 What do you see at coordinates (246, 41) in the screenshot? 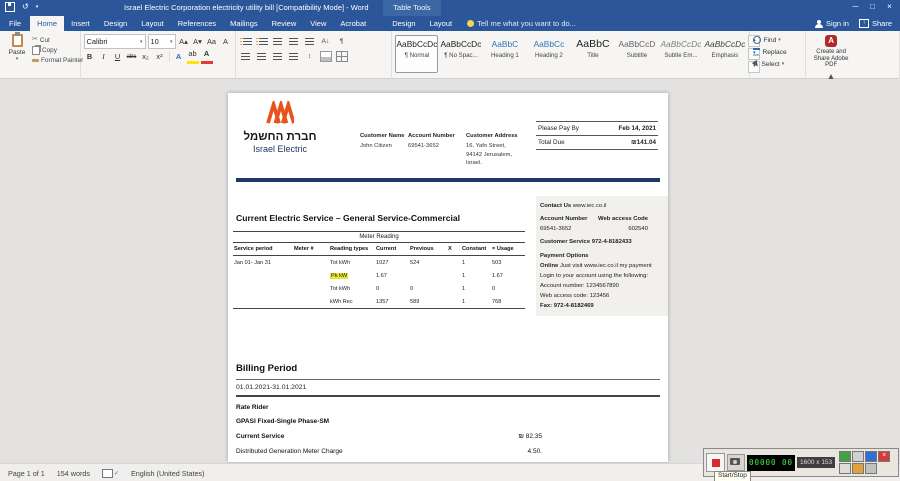
I see `bullets-button` at bounding box center [246, 41].